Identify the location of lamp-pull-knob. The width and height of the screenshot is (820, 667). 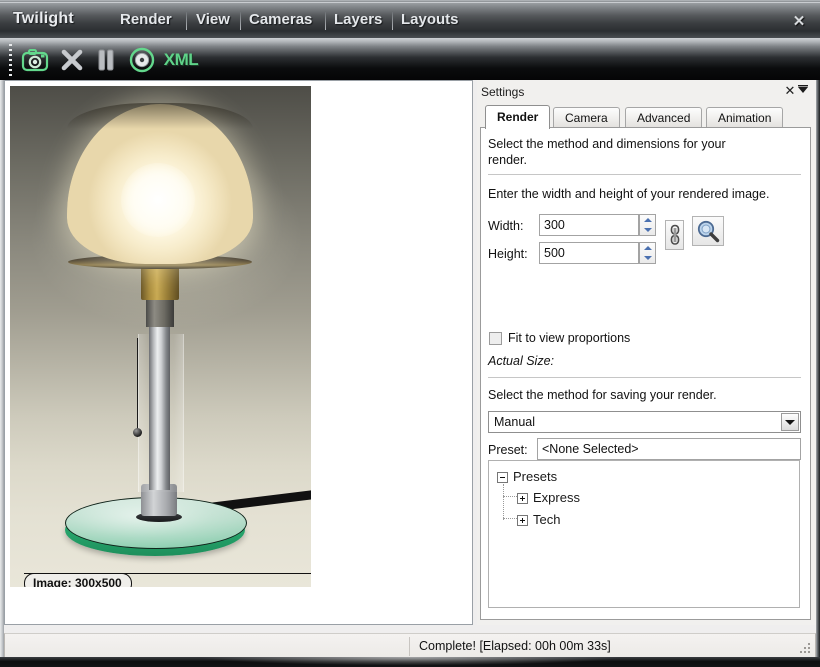
(137, 432).